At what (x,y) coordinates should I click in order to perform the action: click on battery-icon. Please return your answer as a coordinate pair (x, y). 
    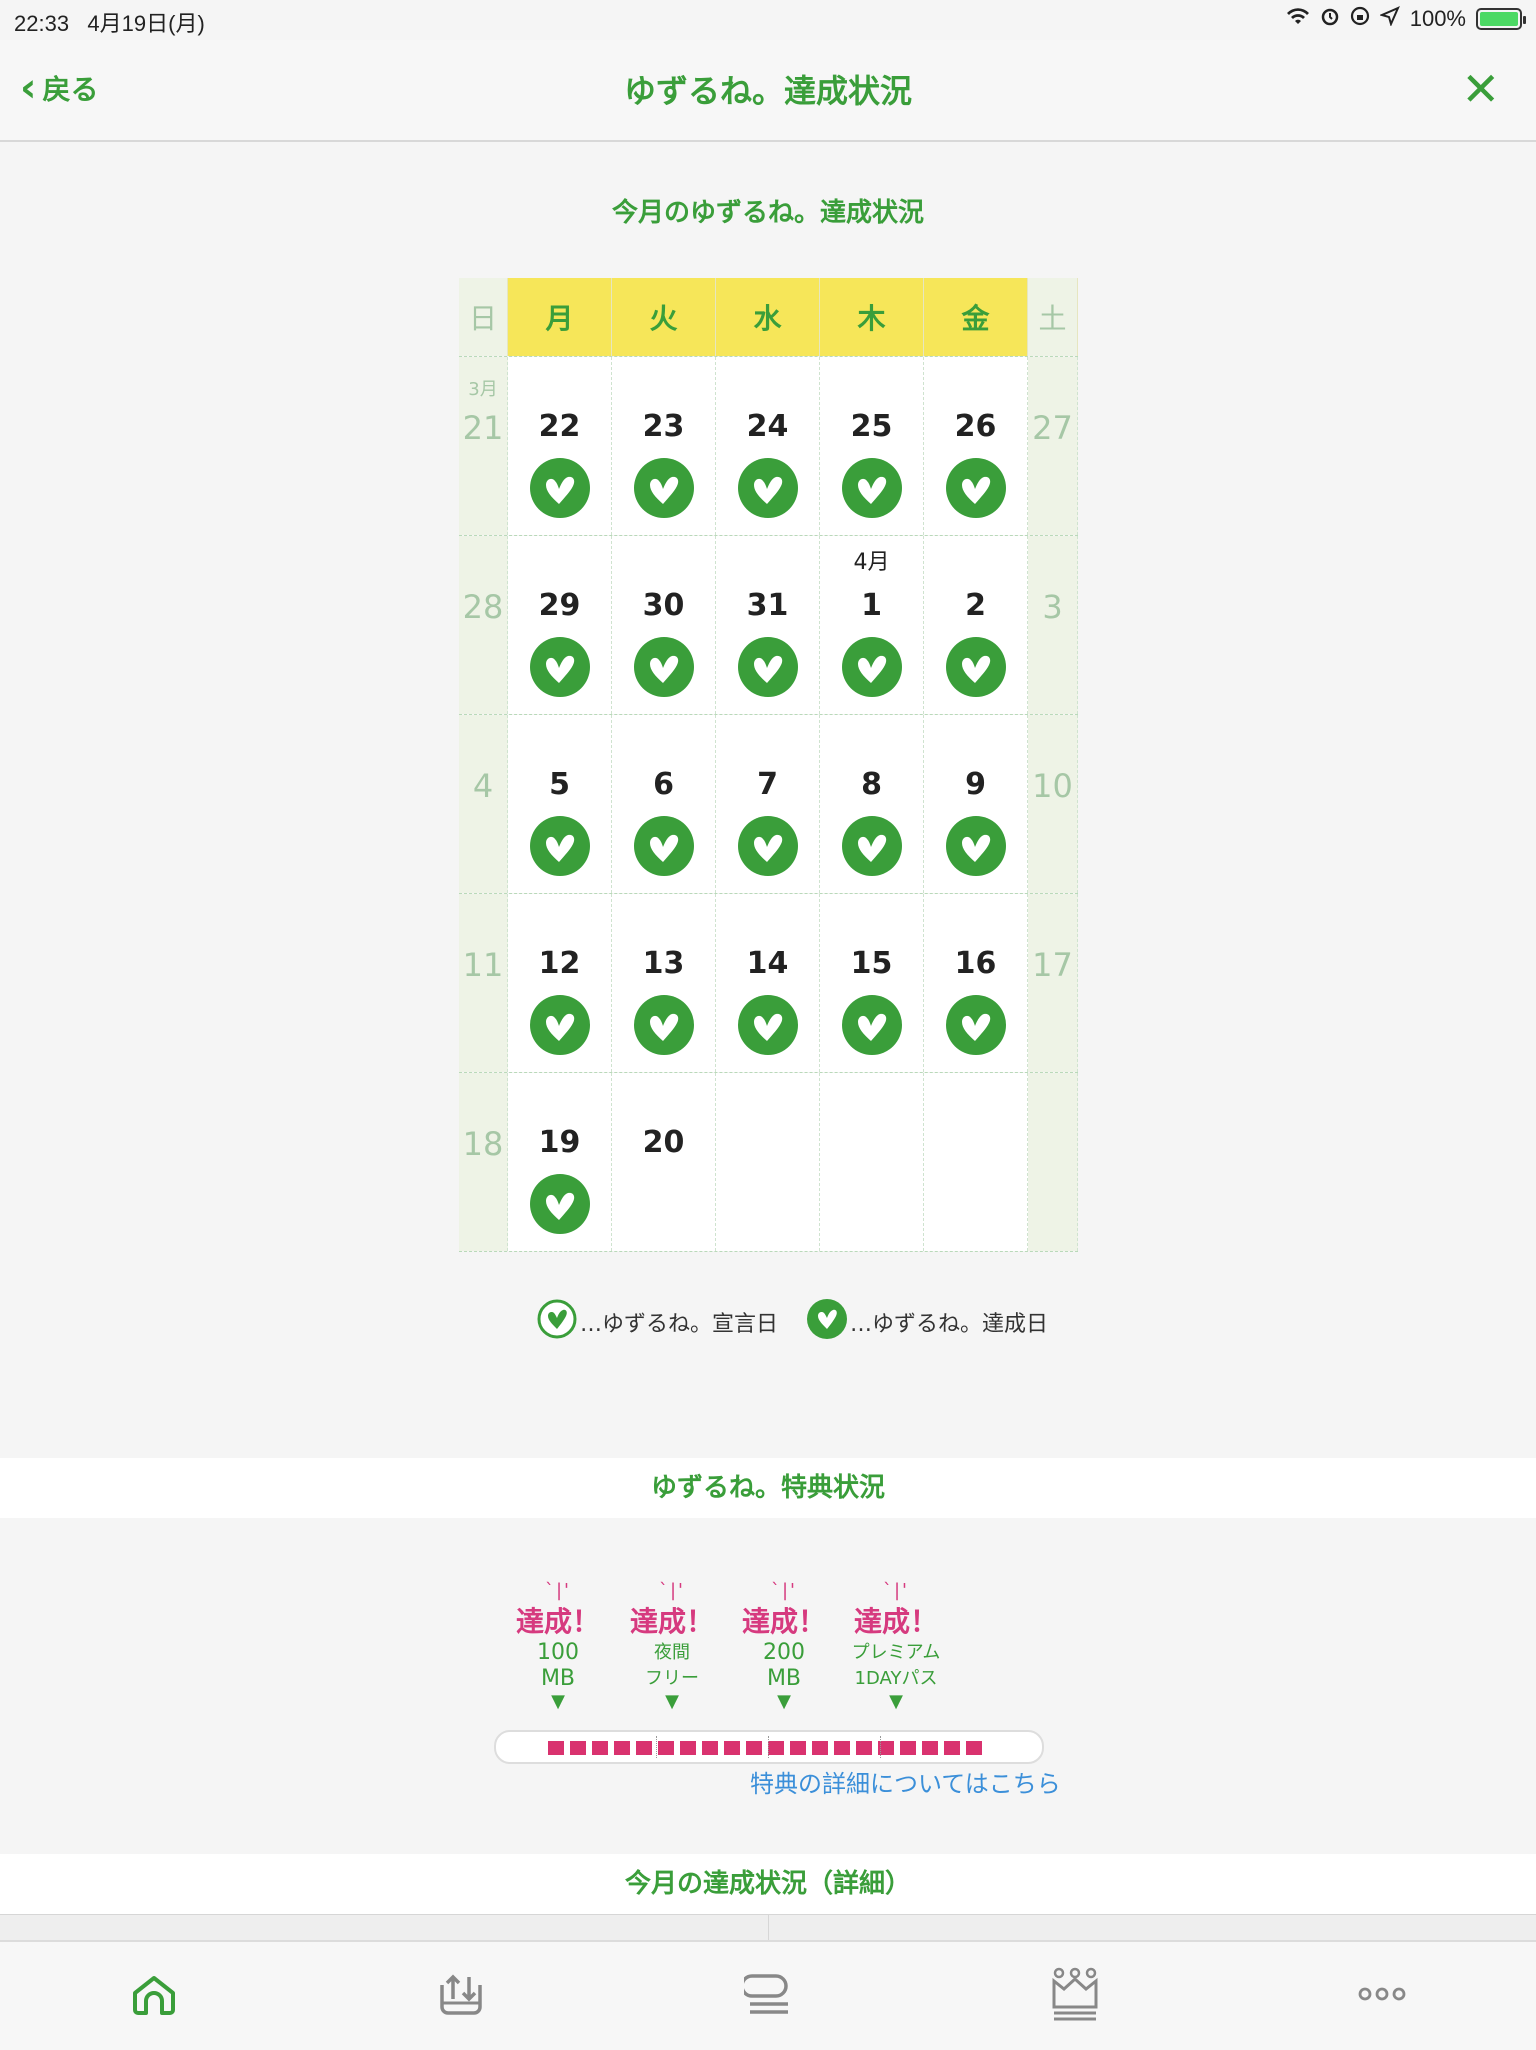
    Looking at the image, I should click on (1501, 19).